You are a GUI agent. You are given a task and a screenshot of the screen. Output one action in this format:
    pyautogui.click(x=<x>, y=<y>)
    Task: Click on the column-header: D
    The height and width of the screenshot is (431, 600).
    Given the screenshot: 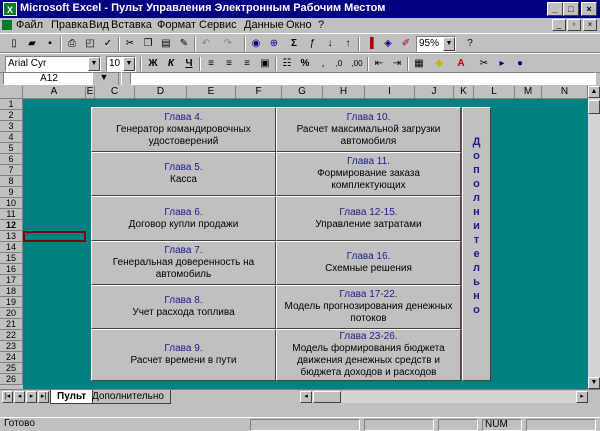 What is the action you would take?
    pyautogui.click(x=161, y=92)
    